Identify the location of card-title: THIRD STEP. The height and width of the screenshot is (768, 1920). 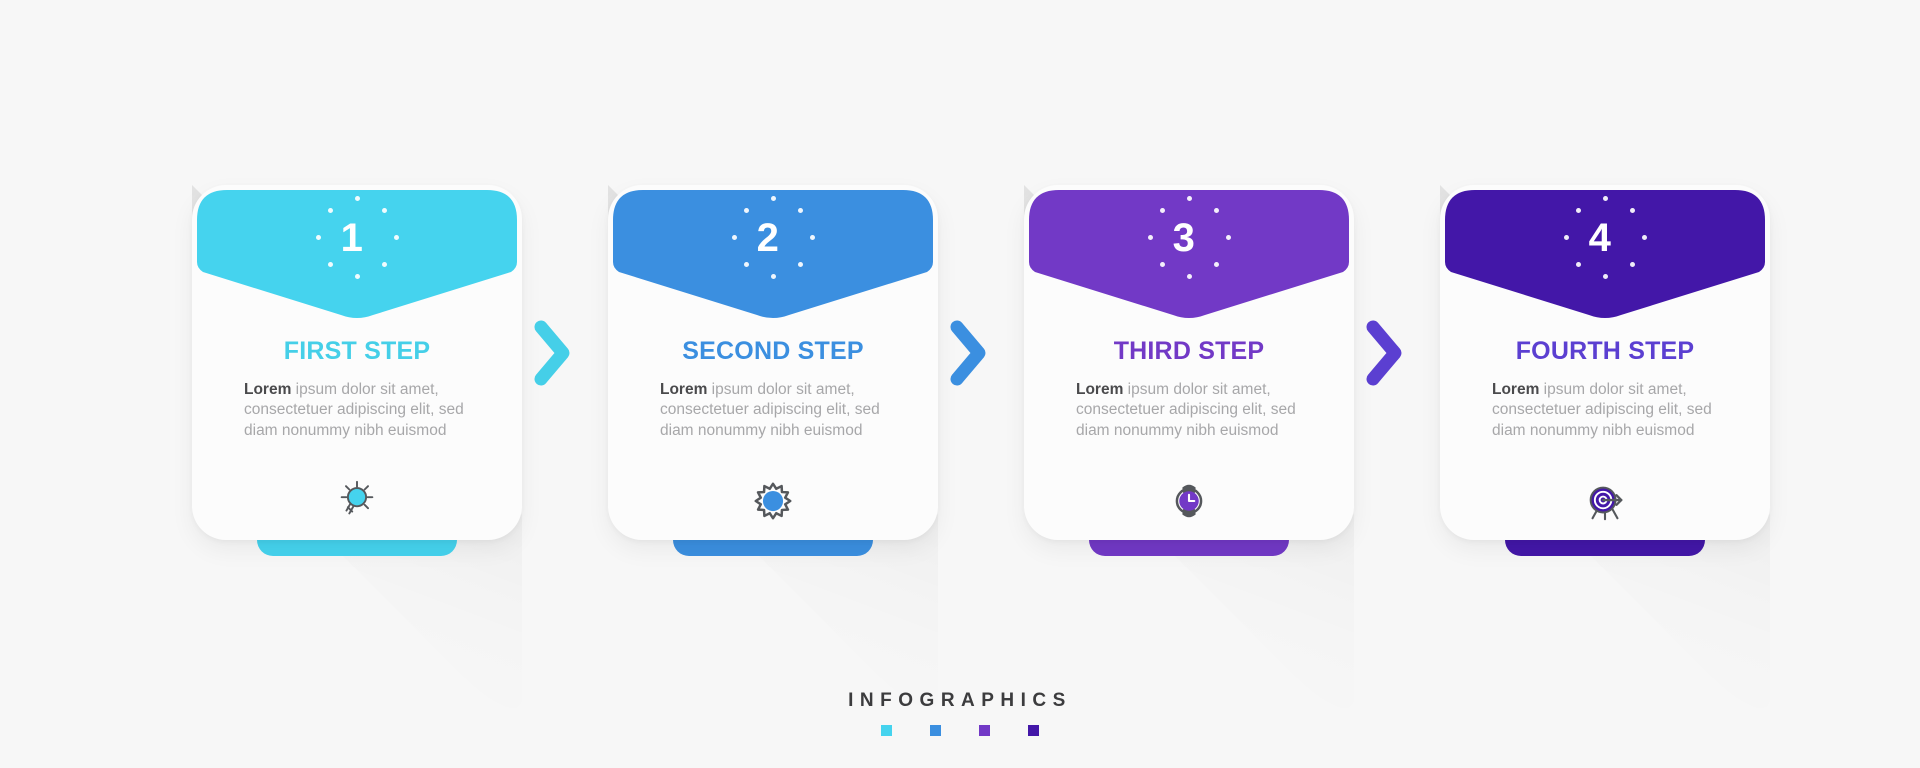
(1189, 351).